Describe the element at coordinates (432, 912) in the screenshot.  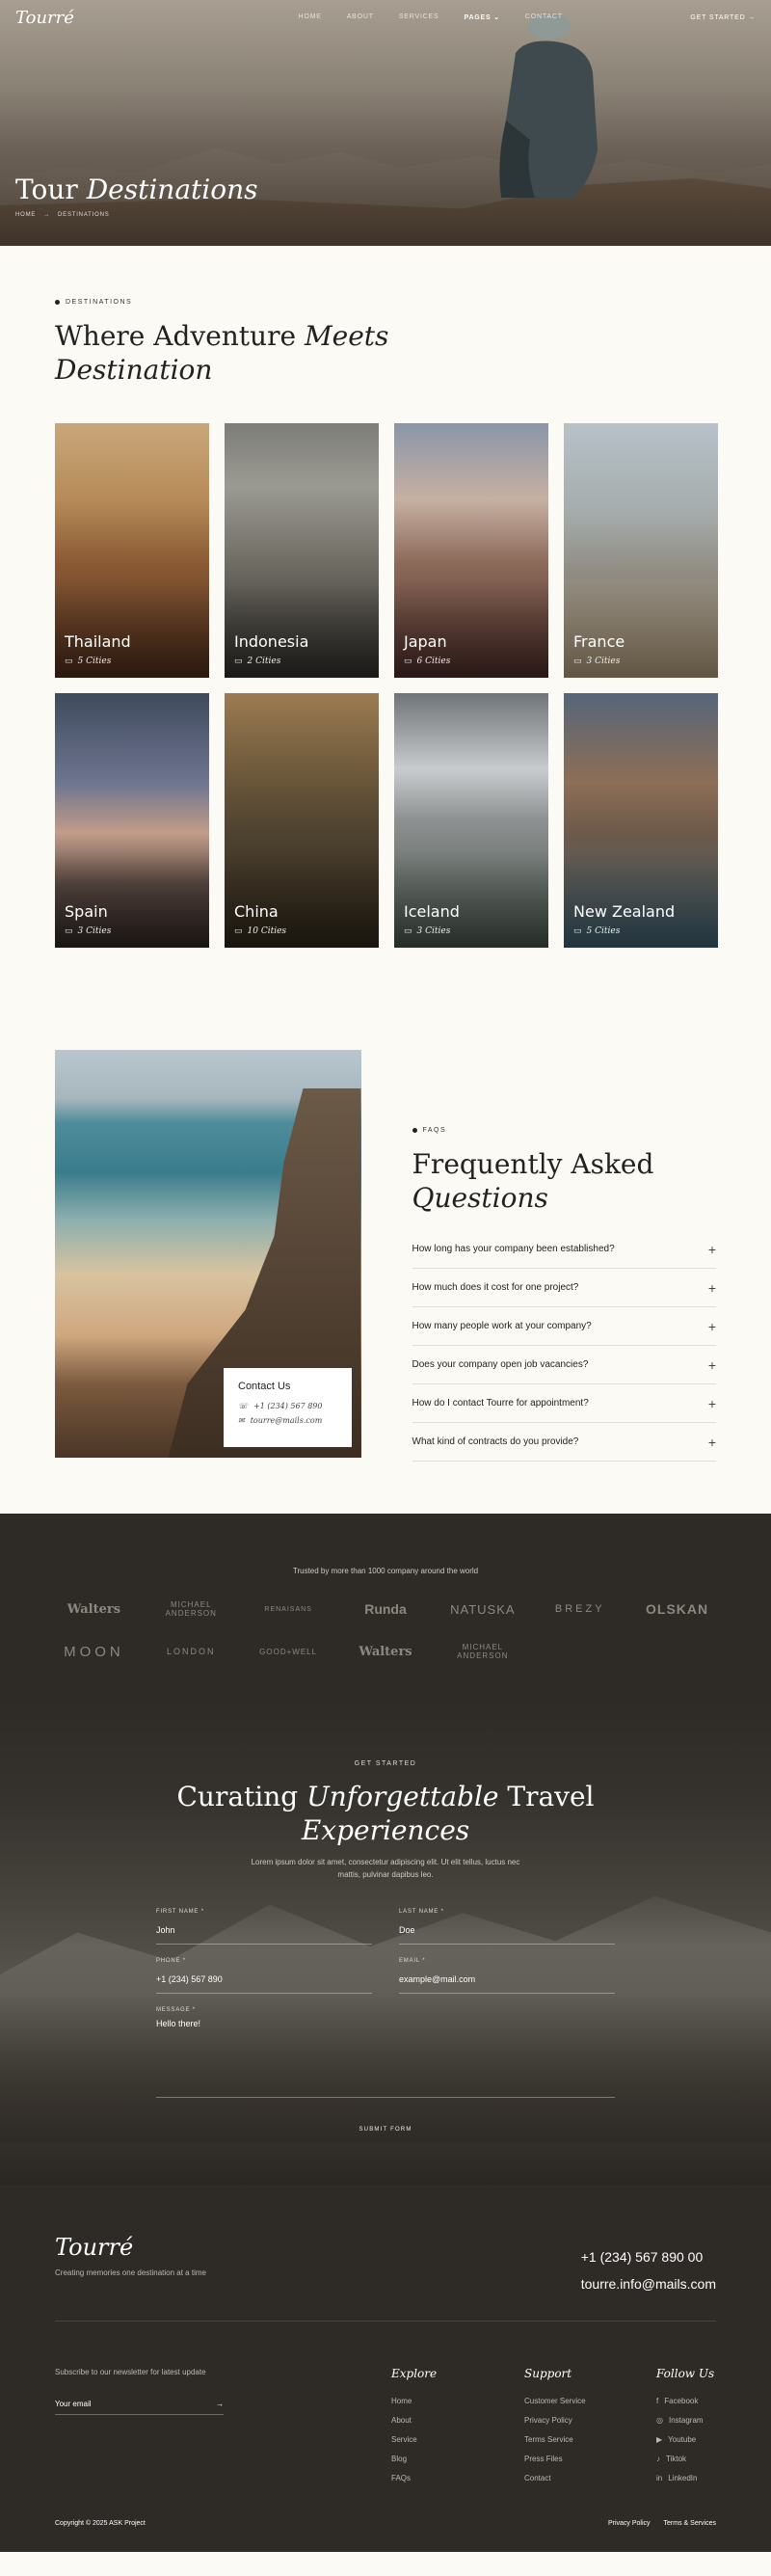
I see `destination-name: Iceland` at that location.